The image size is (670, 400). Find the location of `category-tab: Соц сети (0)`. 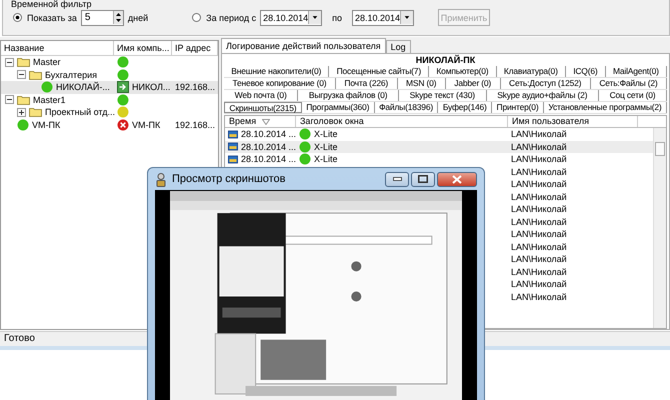

category-tab: Соц сети (0) is located at coordinates (633, 95).